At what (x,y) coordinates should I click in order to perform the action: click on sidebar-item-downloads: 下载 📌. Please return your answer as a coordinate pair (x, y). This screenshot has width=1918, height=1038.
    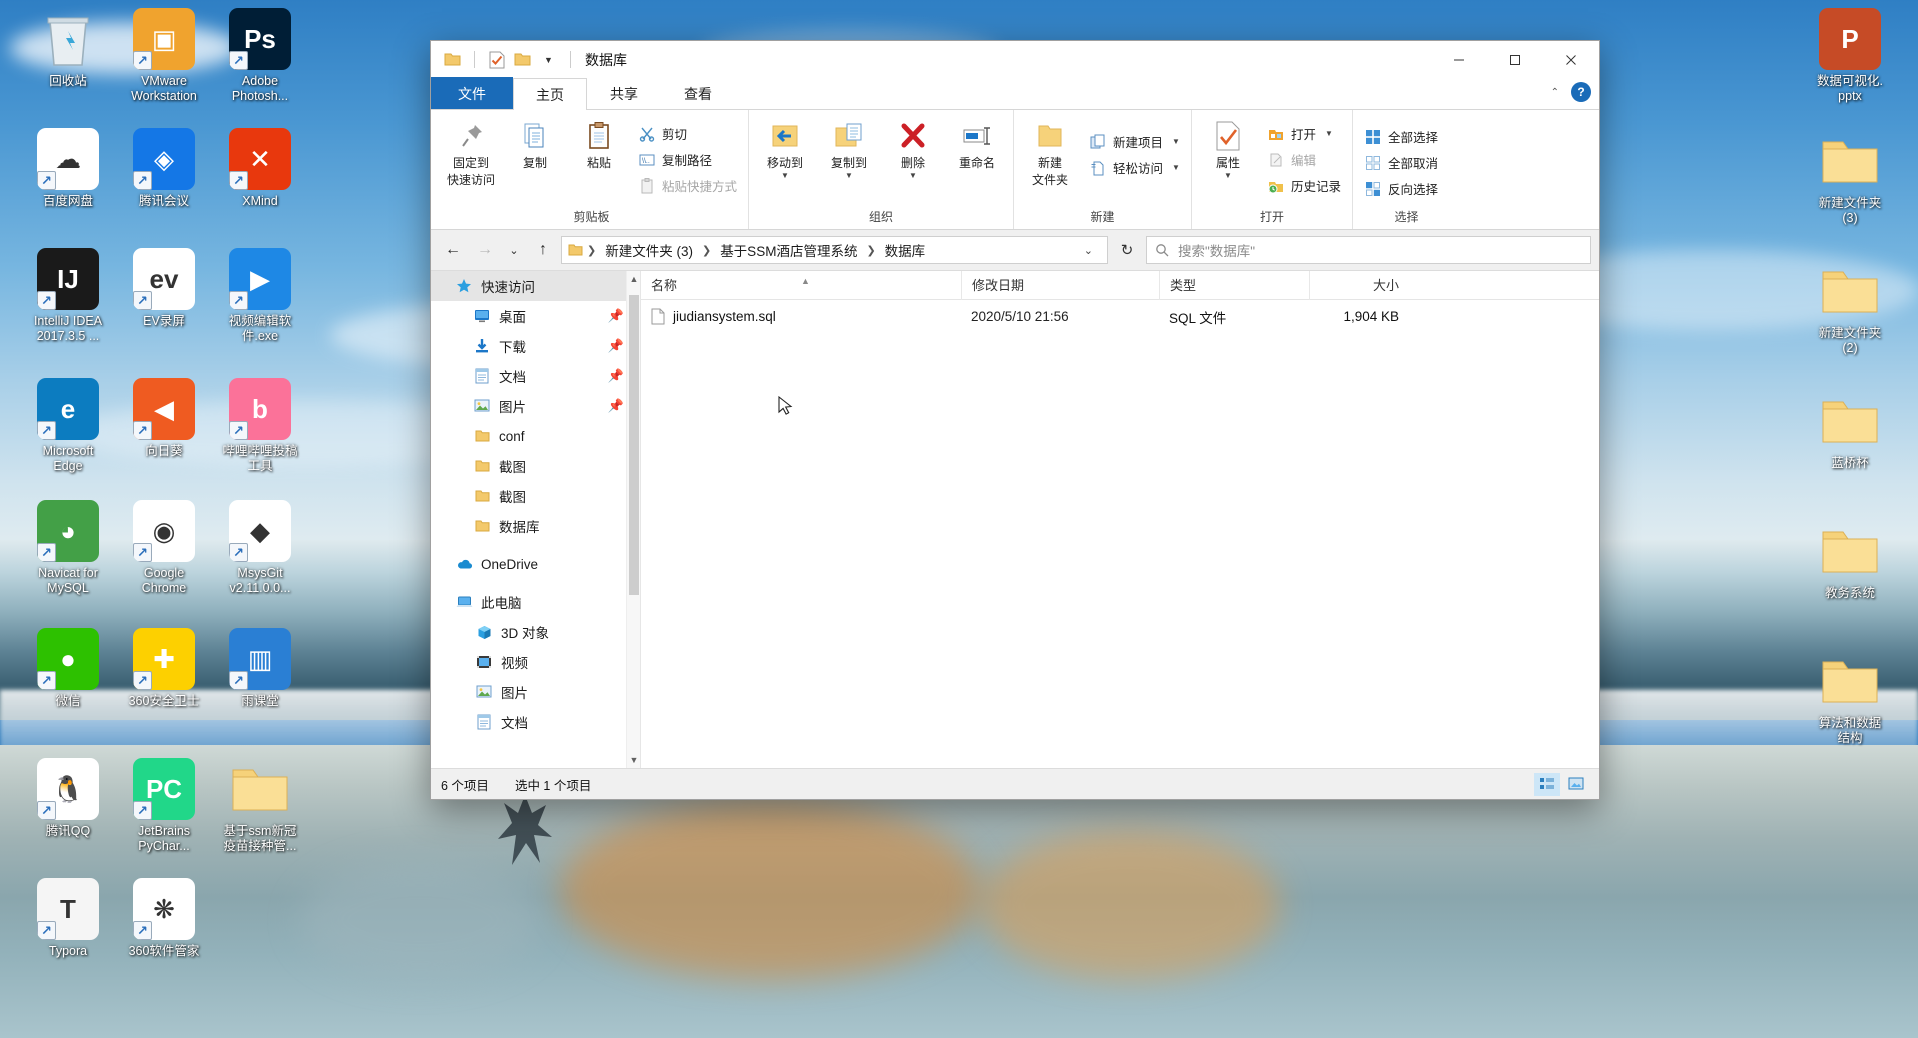
    Looking at the image, I should click on (535, 346).